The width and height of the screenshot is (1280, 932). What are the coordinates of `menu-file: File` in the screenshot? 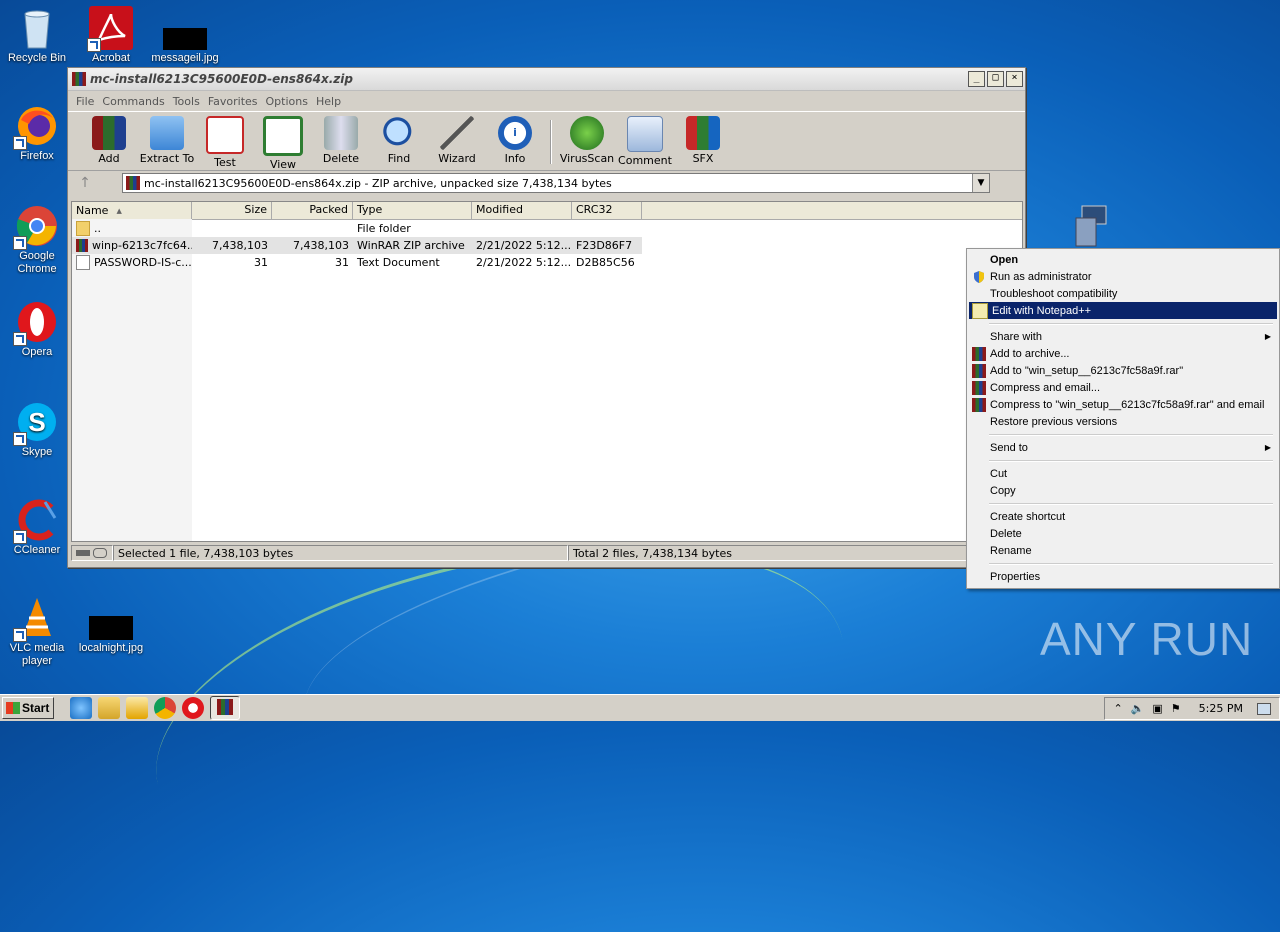 It's located at (85, 101).